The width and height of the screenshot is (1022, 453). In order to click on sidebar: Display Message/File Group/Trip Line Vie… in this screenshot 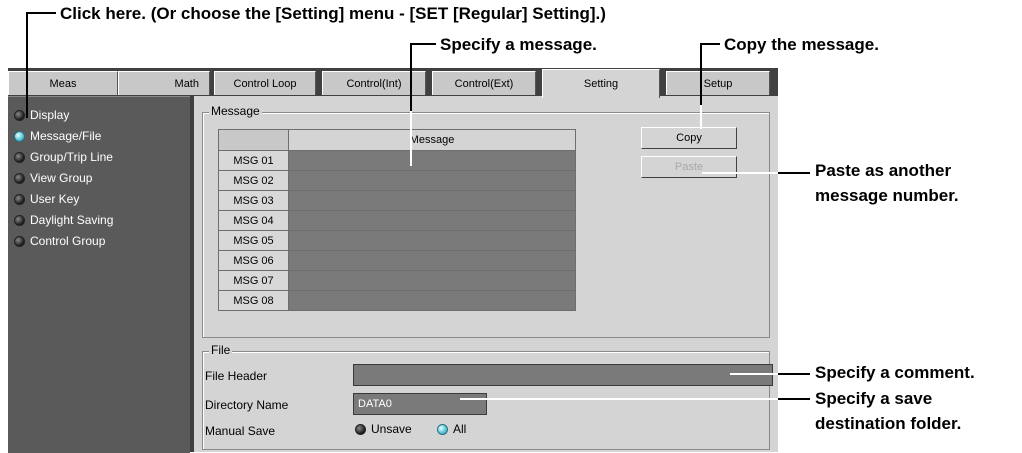, I will do `click(99, 274)`.